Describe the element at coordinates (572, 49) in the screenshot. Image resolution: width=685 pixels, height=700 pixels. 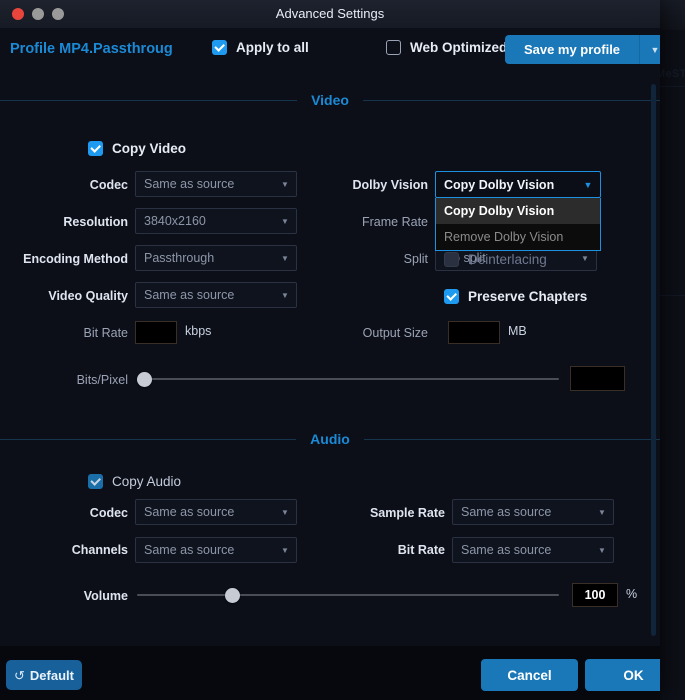
I see `save-my-profile-label: Save my profile` at that location.